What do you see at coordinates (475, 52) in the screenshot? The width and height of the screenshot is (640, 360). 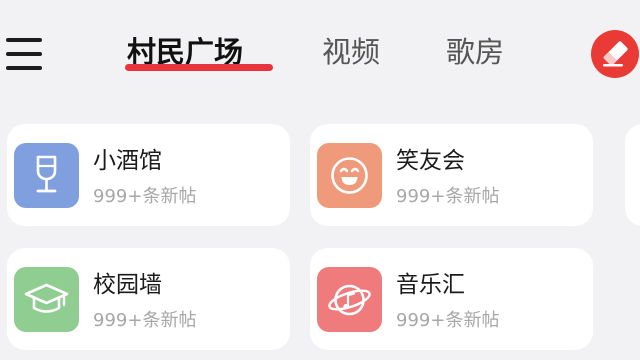 I see `tab-karaoke: 歌房` at bounding box center [475, 52].